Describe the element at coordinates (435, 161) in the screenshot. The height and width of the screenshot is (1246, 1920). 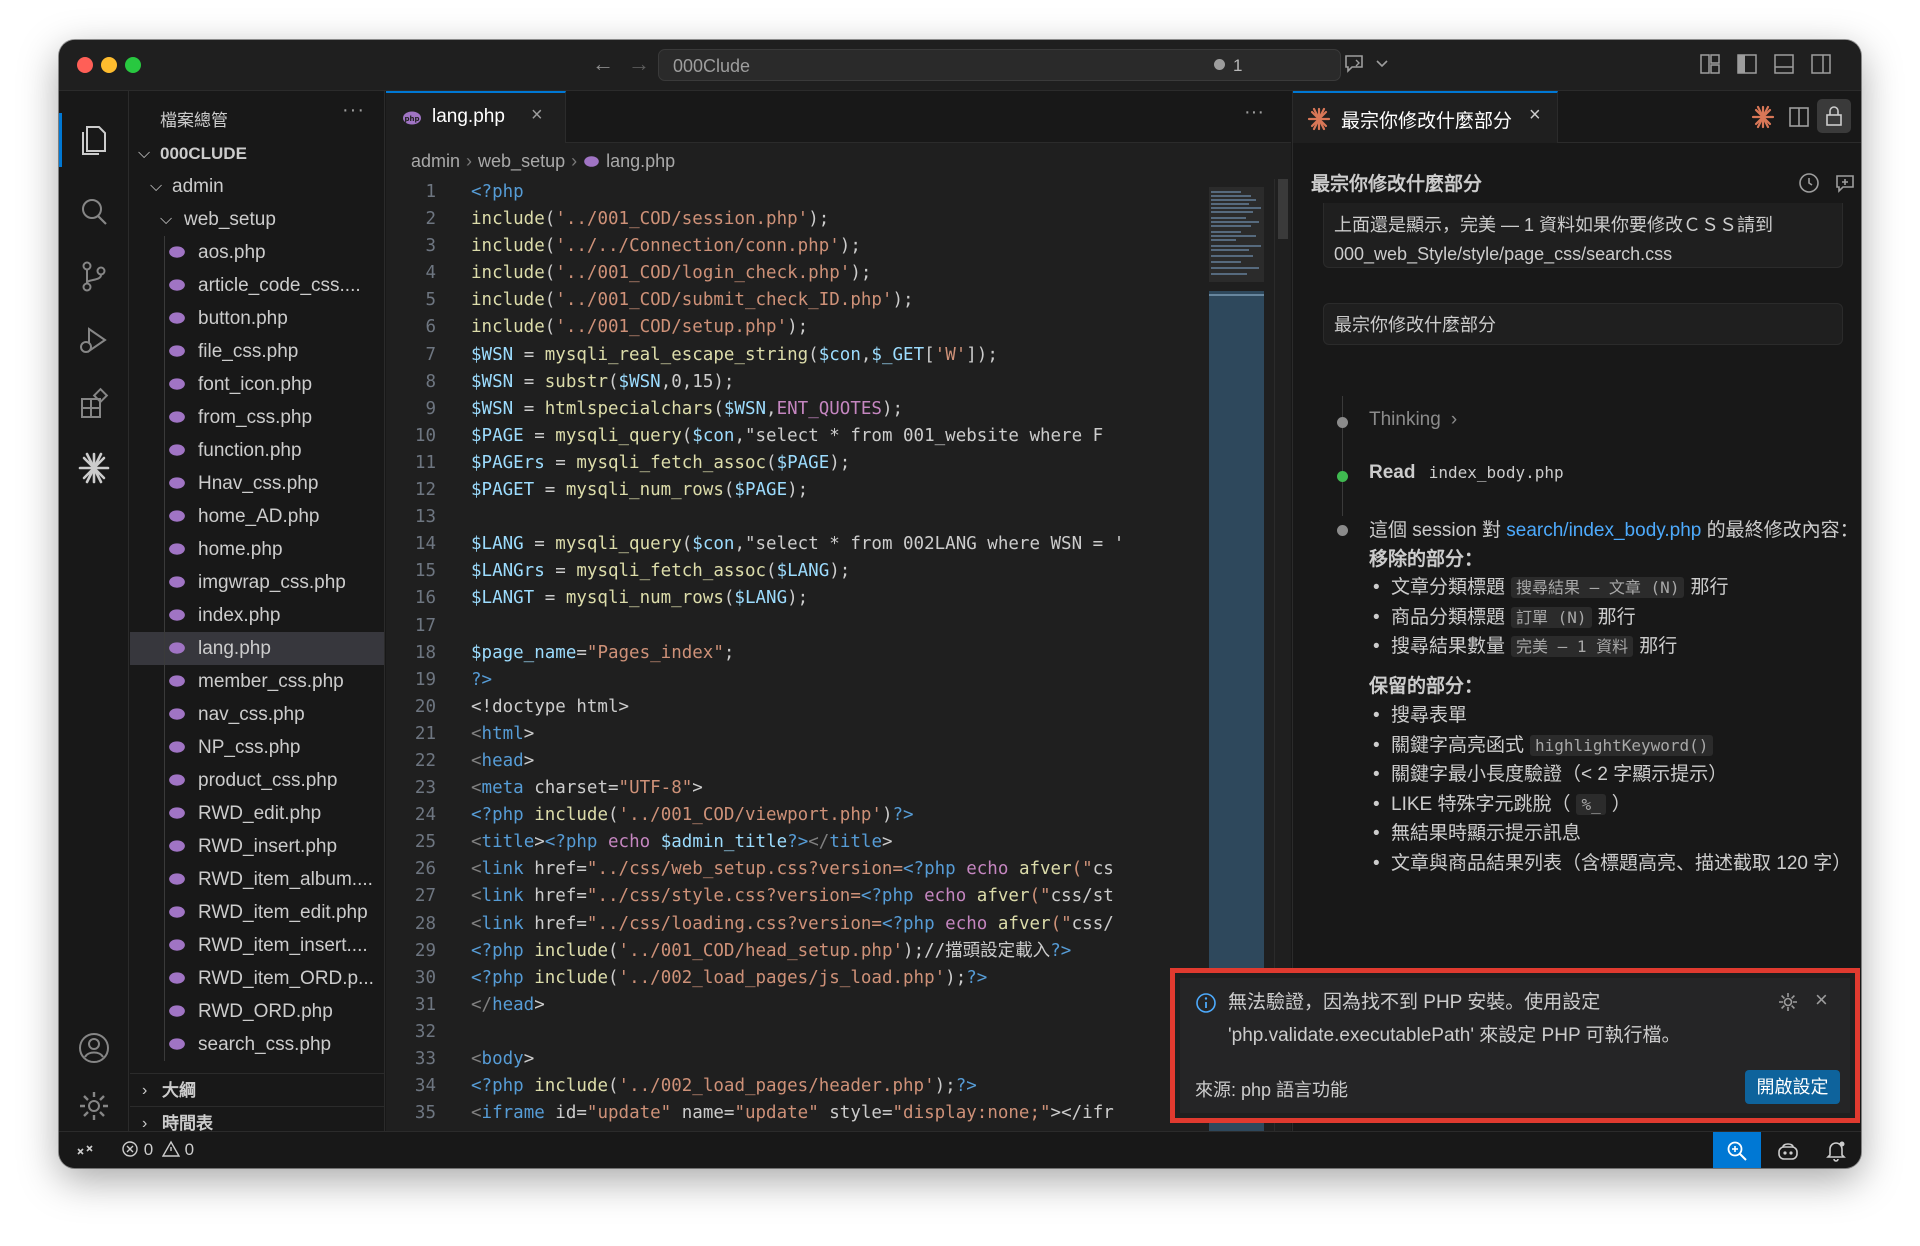
I see `breadcrumb-item: admin` at that location.